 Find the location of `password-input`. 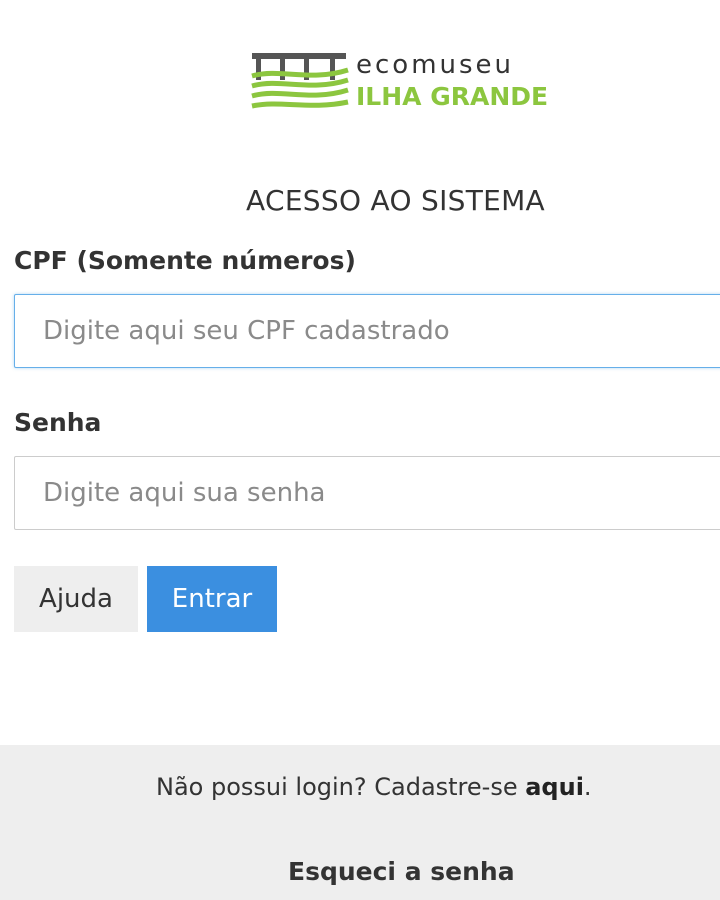

password-input is located at coordinates (367, 493).